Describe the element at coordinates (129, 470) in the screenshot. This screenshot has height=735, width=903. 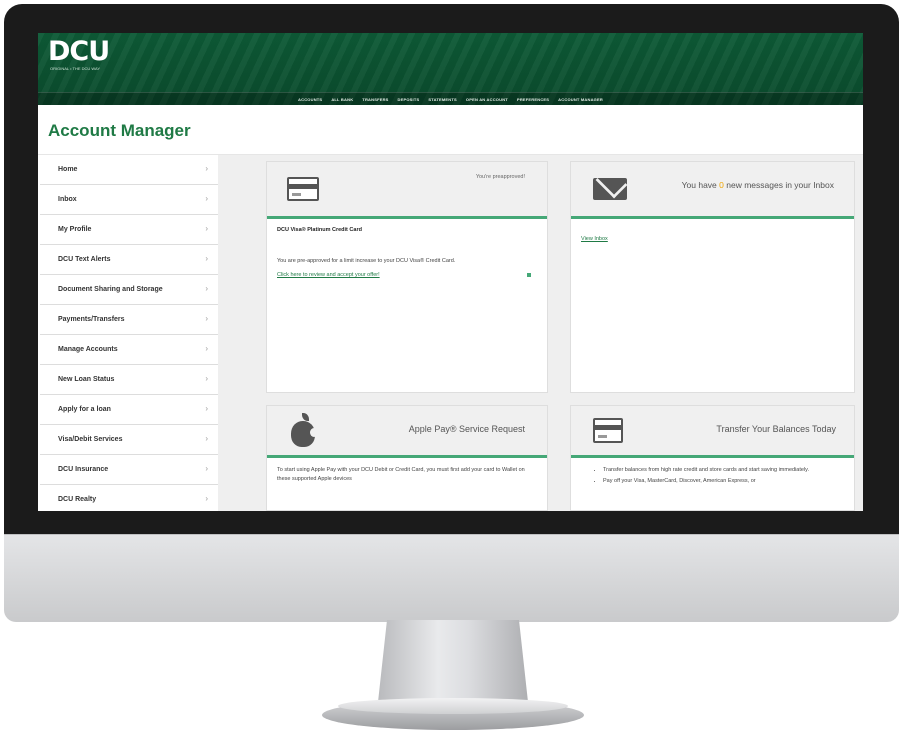
I see `sidebar-item-insurance: DCU Insurance ›` at that location.